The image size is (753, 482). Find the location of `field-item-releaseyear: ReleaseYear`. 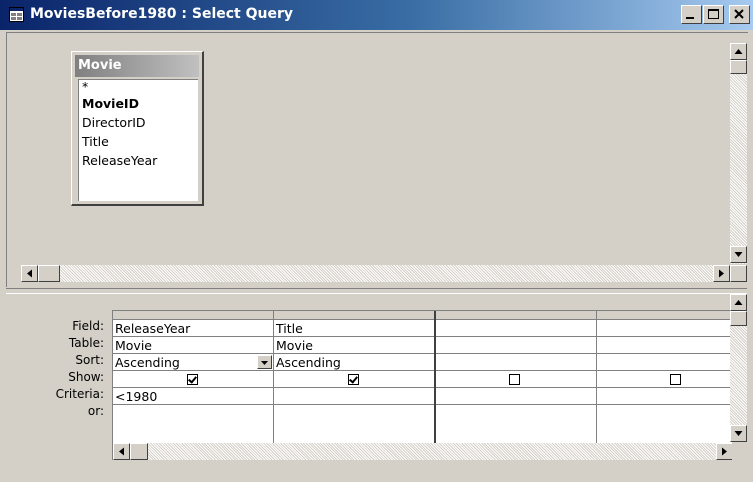

field-item-releaseyear: ReleaseYear is located at coordinates (138, 160).